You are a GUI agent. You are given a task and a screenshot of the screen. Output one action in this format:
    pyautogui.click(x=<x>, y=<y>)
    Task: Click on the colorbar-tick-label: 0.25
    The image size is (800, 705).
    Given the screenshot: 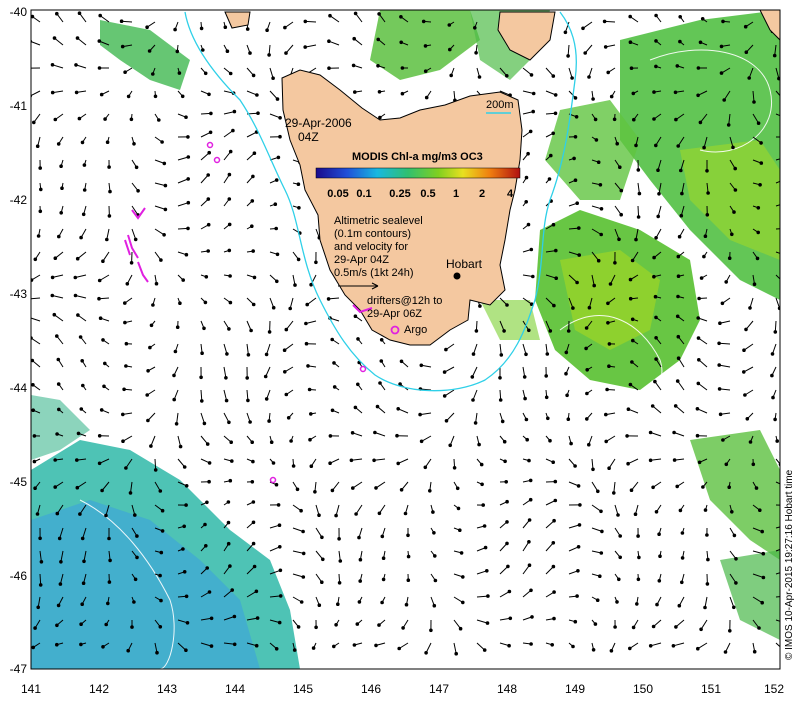 What is the action you would take?
    pyautogui.click(x=399, y=194)
    